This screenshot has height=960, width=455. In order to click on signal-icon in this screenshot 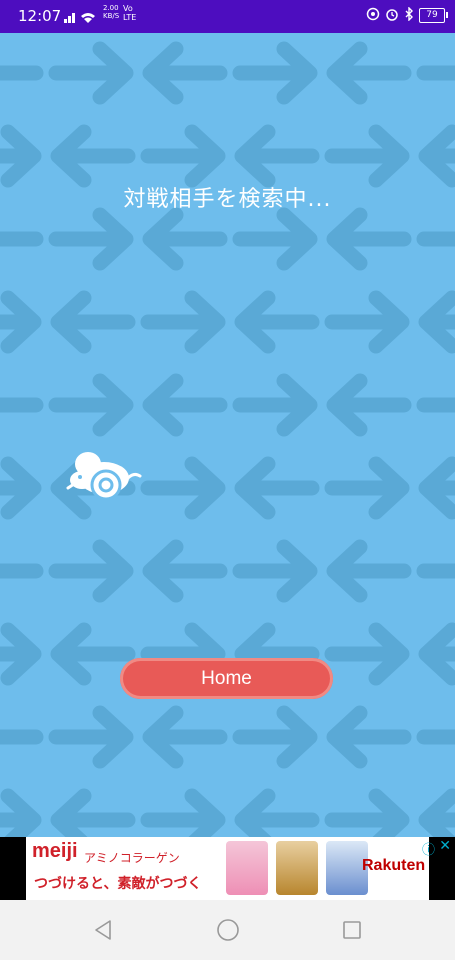, I will do `click(81, 18)`.